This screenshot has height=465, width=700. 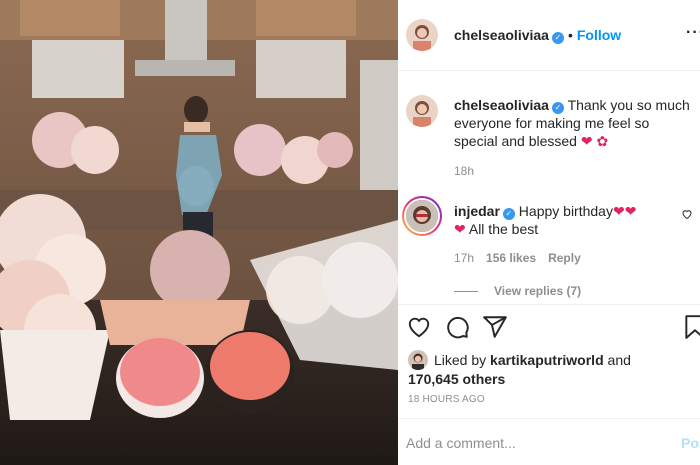 What do you see at coordinates (477, 211) in the screenshot?
I see `commenter-username: injedar` at bounding box center [477, 211].